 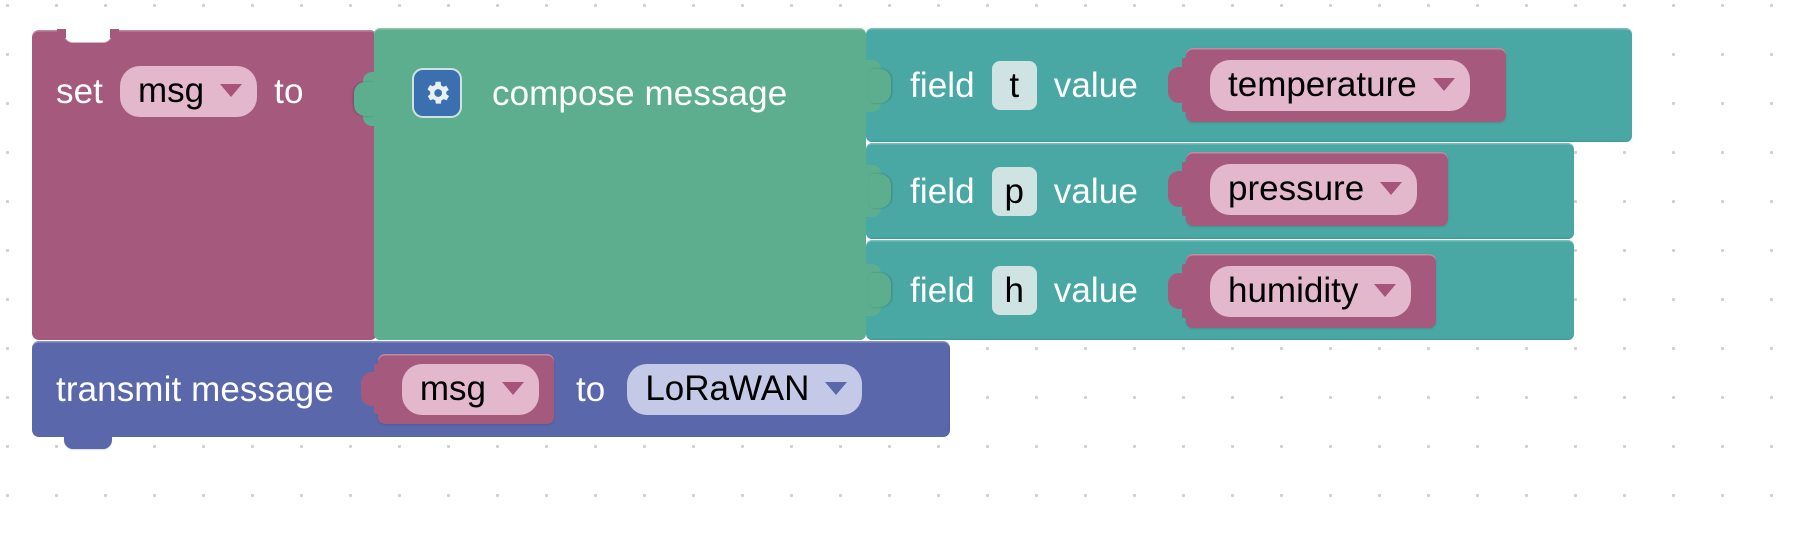 I want to click on variable-block-msg: msg, so click(x=457, y=389).